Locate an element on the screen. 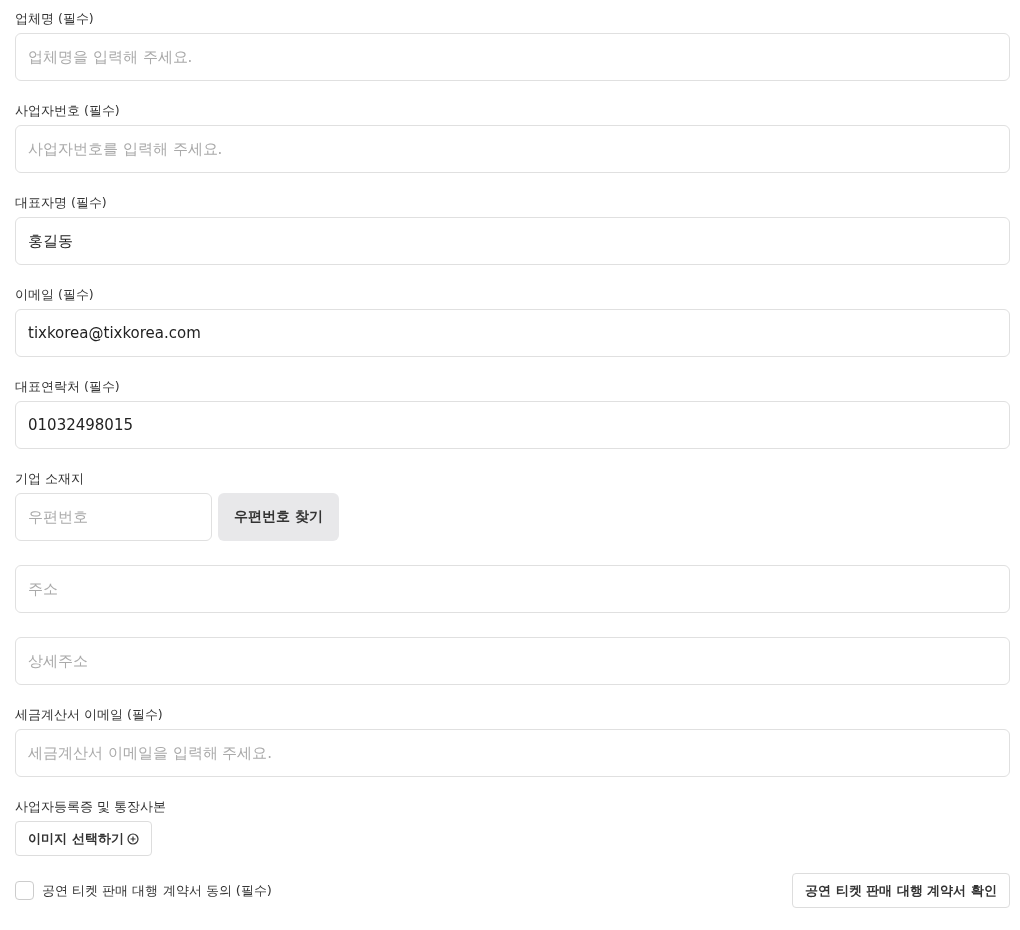  detail-address-field: 상세주소 is located at coordinates (512, 661).